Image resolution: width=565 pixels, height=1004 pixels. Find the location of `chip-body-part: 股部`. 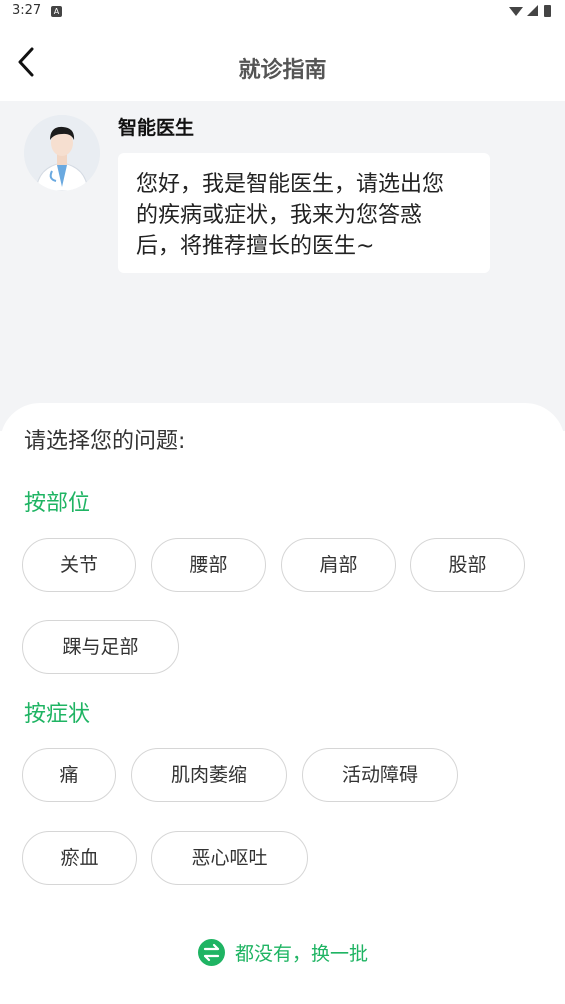

chip-body-part: 股部 is located at coordinates (467, 565).